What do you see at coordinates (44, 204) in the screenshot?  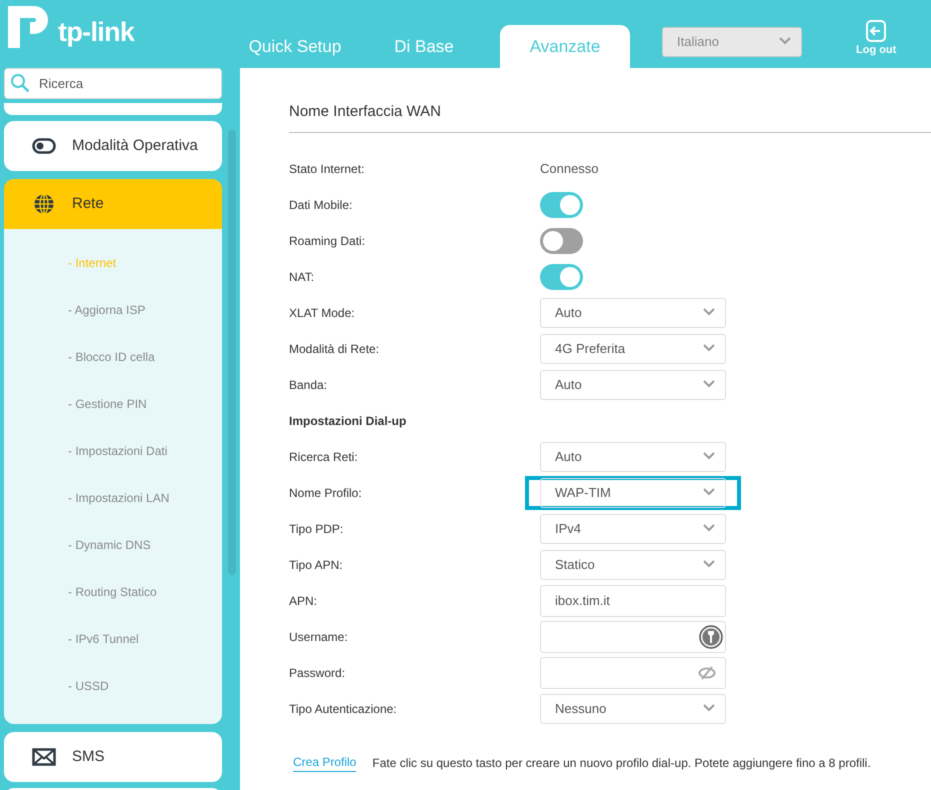 I see `globe-icon` at bounding box center [44, 204].